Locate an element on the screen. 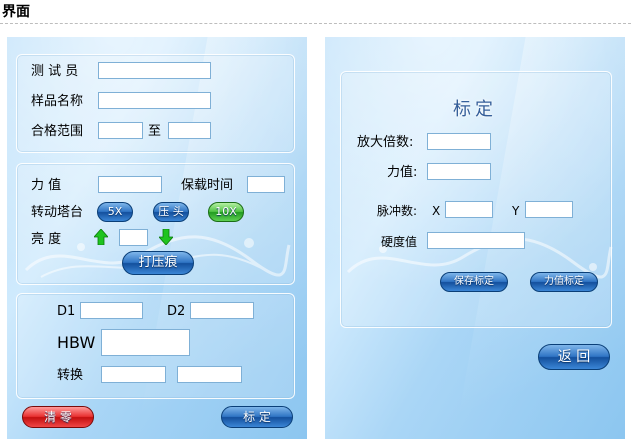 The height and width of the screenshot is (444, 631). d1-input is located at coordinates (111, 310).